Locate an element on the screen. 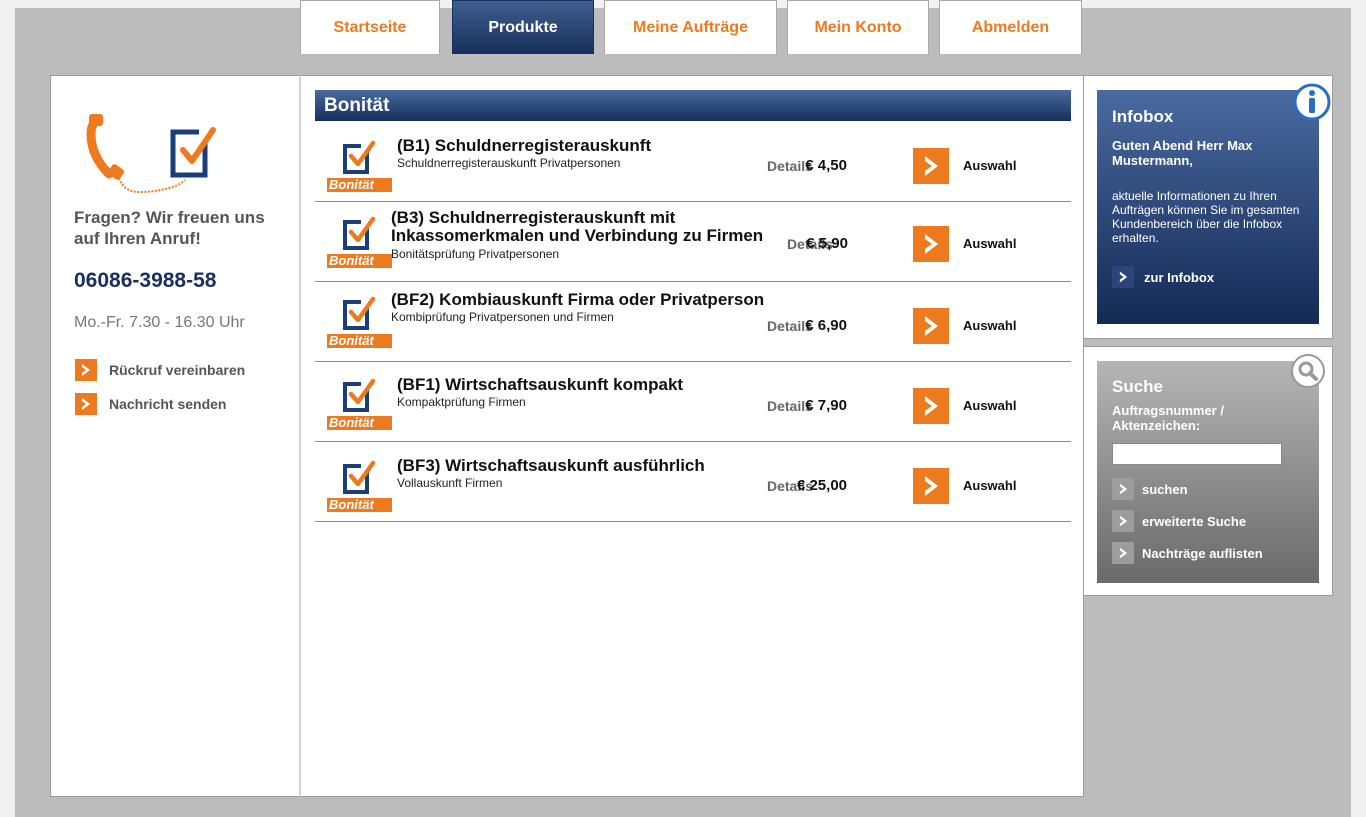  product-title: (B1) Schuldnerregisterauskunft is located at coordinates (524, 145).